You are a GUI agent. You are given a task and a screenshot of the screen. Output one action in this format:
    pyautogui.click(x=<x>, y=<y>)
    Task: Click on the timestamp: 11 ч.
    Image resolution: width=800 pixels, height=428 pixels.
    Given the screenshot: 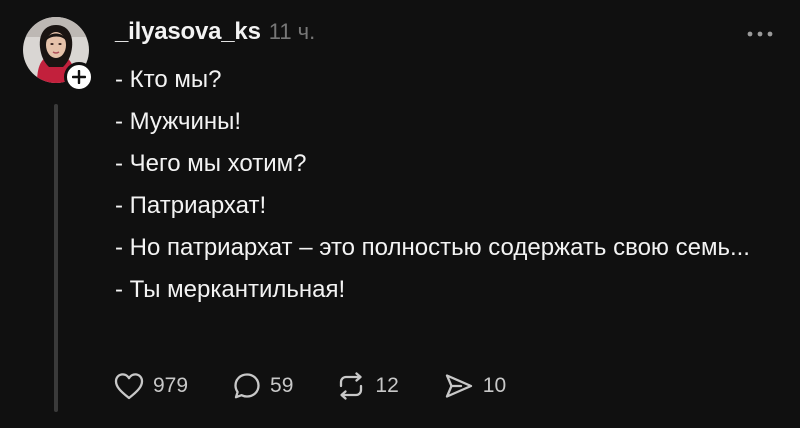 What is the action you would take?
    pyautogui.click(x=292, y=32)
    